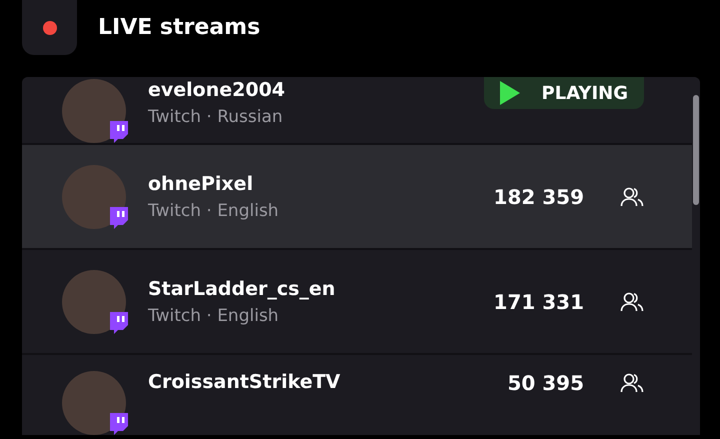 Image resolution: width=720 pixels, height=439 pixels. I want to click on avatar, so click(94, 111).